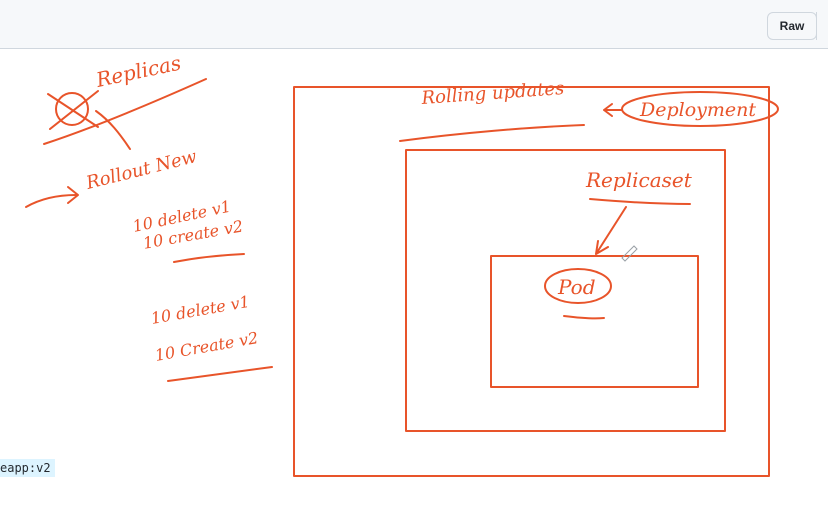 The width and height of the screenshot is (828, 510). What do you see at coordinates (611, 230) in the screenshot?
I see `replicaset-to-pod-arrow` at bounding box center [611, 230].